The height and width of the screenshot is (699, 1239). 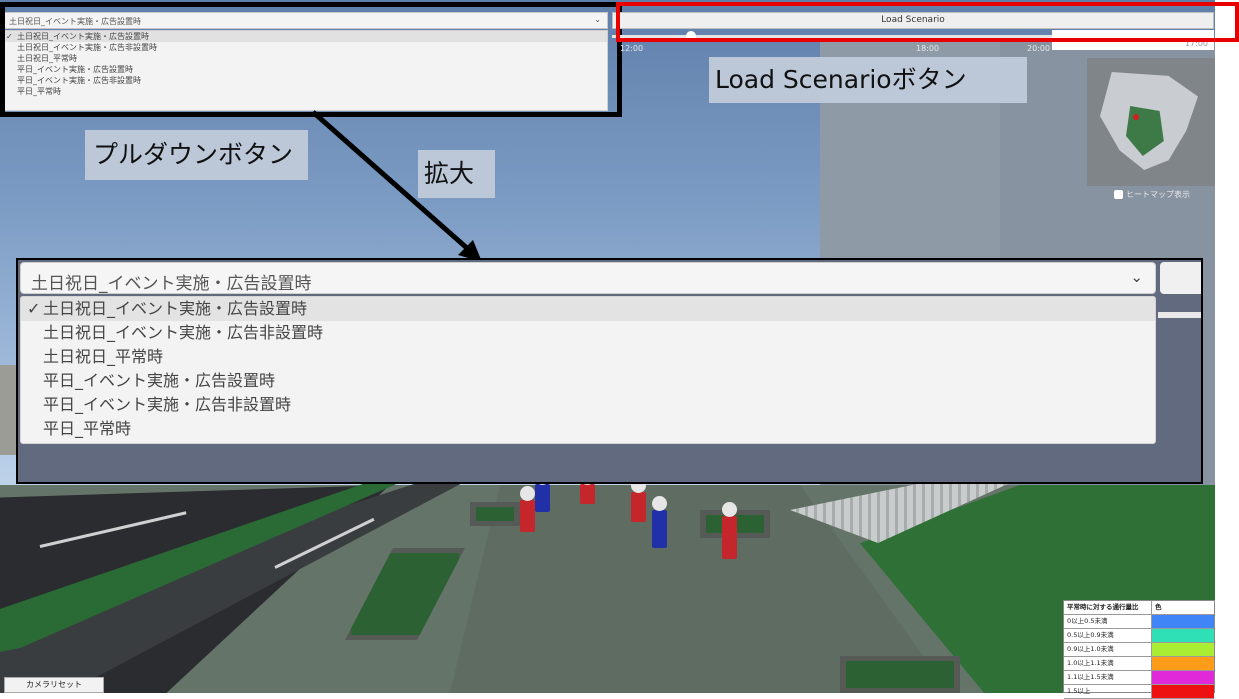 What do you see at coordinates (1139, 636) in the screenshot?
I see `legend-row: 0.5以上0.9未満` at bounding box center [1139, 636].